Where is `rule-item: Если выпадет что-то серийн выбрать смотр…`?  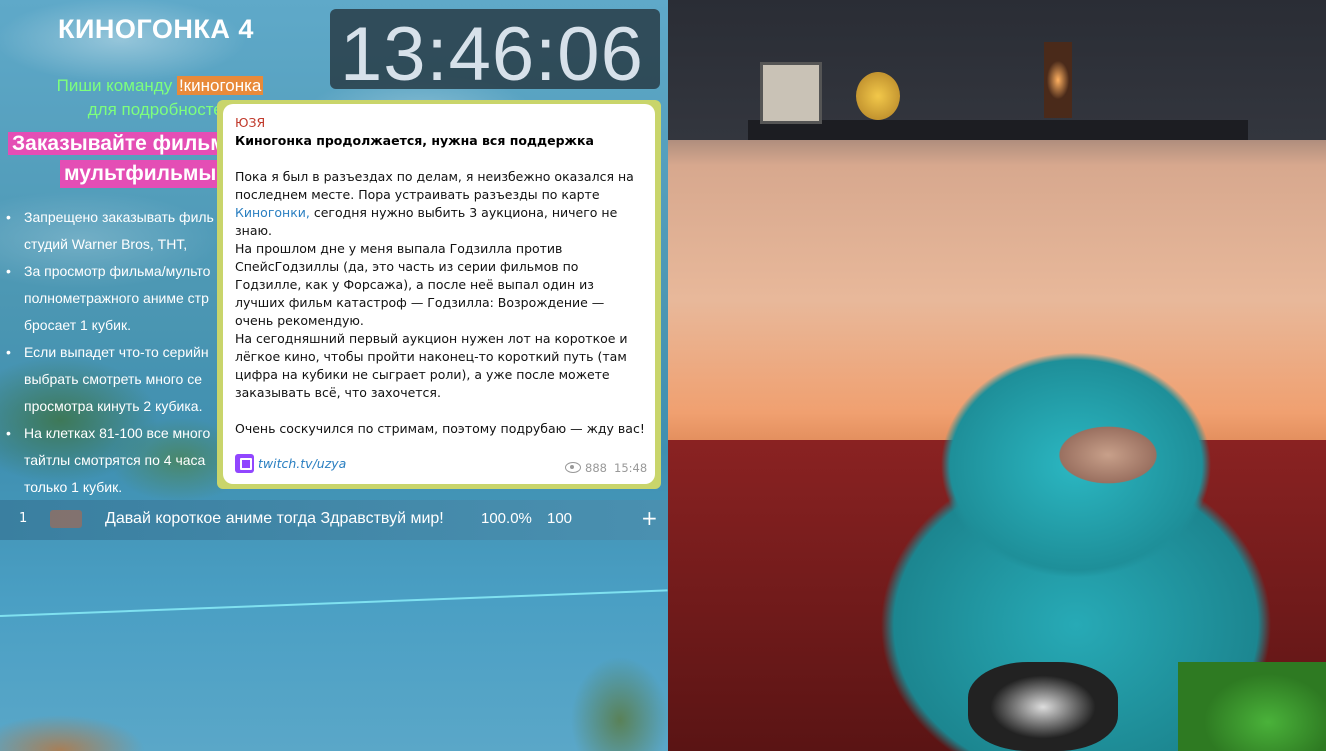
rule-item: Если выпадет что-то серийн выбрать смотр… is located at coordinates (126, 379).